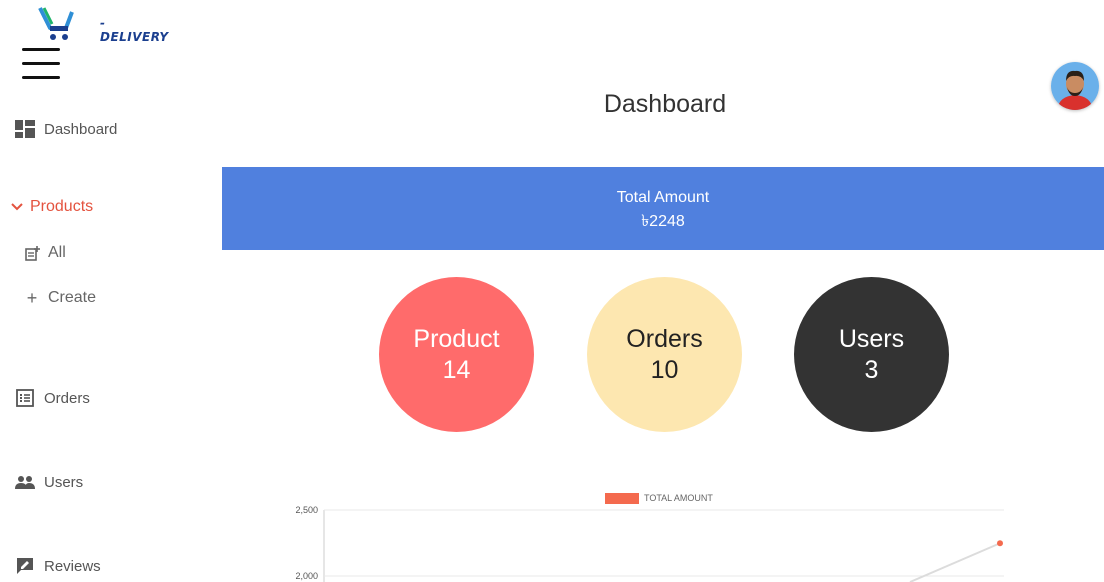 The image size is (1104, 582). Describe the element at coordinates (871, 369) in the screenshot. I see `stat-value: 3` at that location.